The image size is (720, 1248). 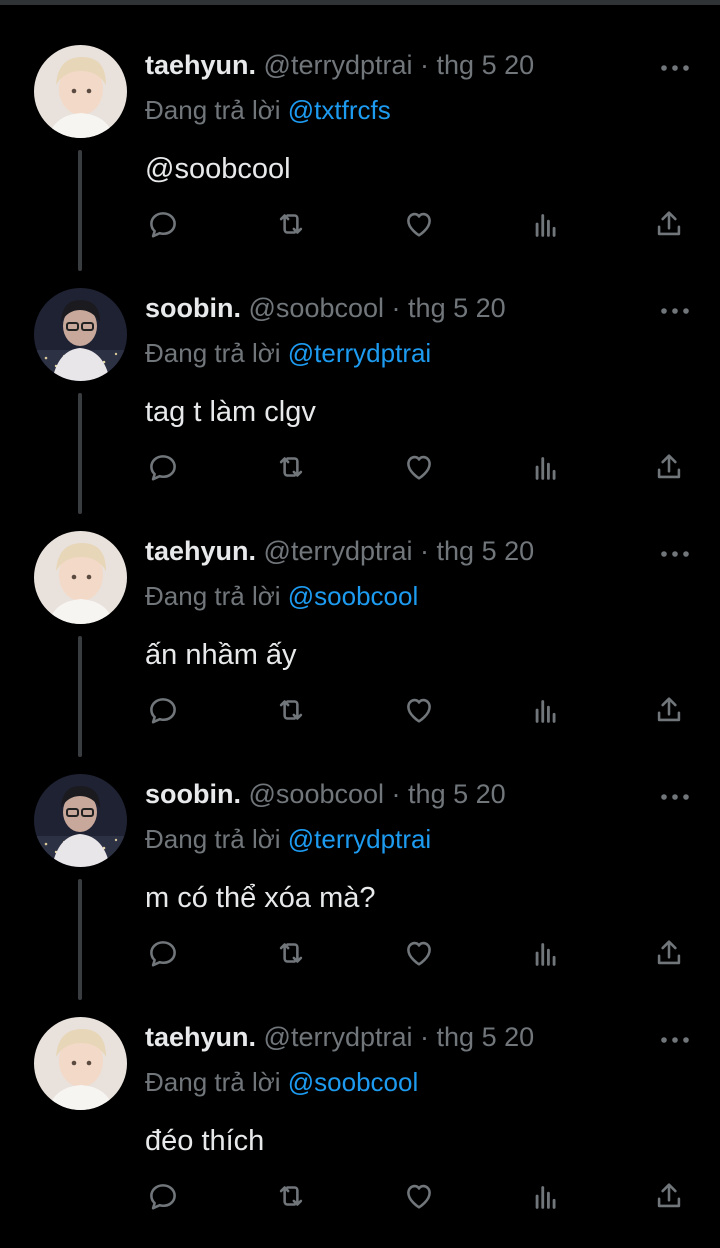 I want to click on tweet-text: tag t làm clgv, so click(x=230, y=412).